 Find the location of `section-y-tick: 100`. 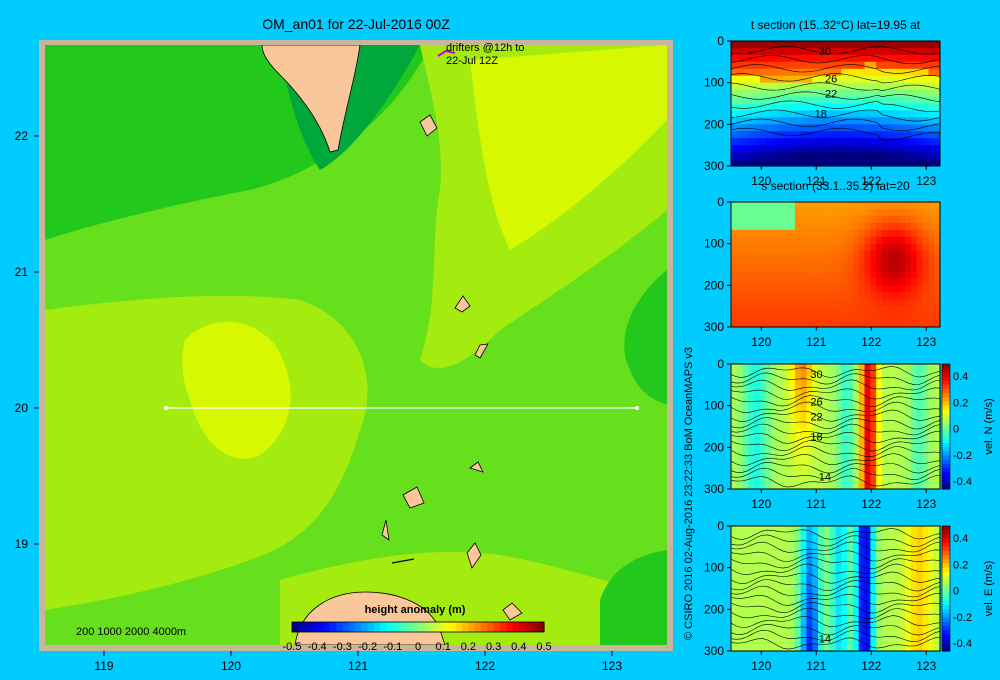

section-y-tick: 100 is located at coordinates (714, 568).